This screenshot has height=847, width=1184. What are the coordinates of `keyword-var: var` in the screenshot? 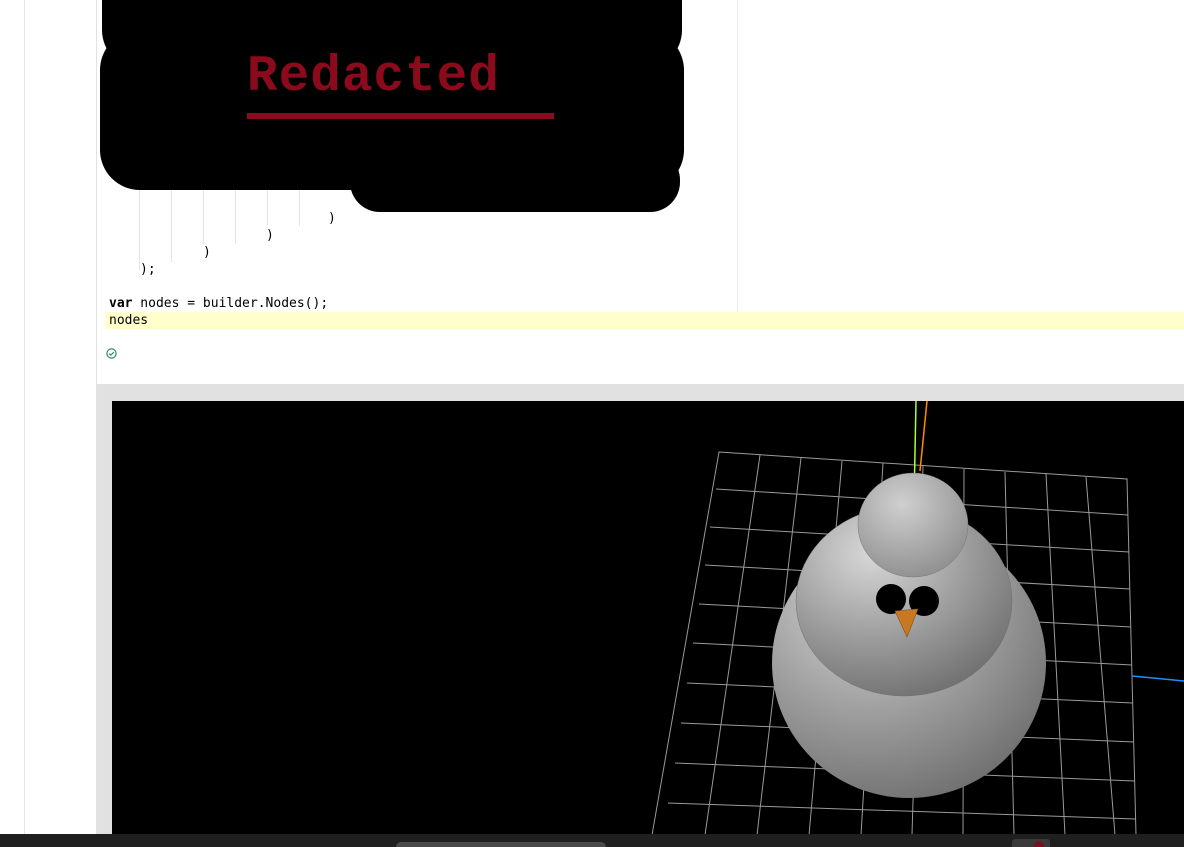 It's located at (121, 303).